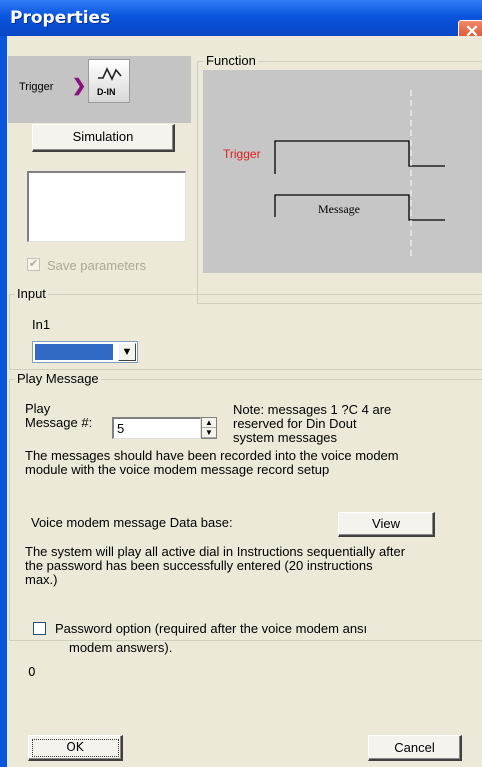 This screenshot has width=482, height=767. Describe the element at coordinates (110, 74) in the screenshot. I see `wave-icon` at that location.